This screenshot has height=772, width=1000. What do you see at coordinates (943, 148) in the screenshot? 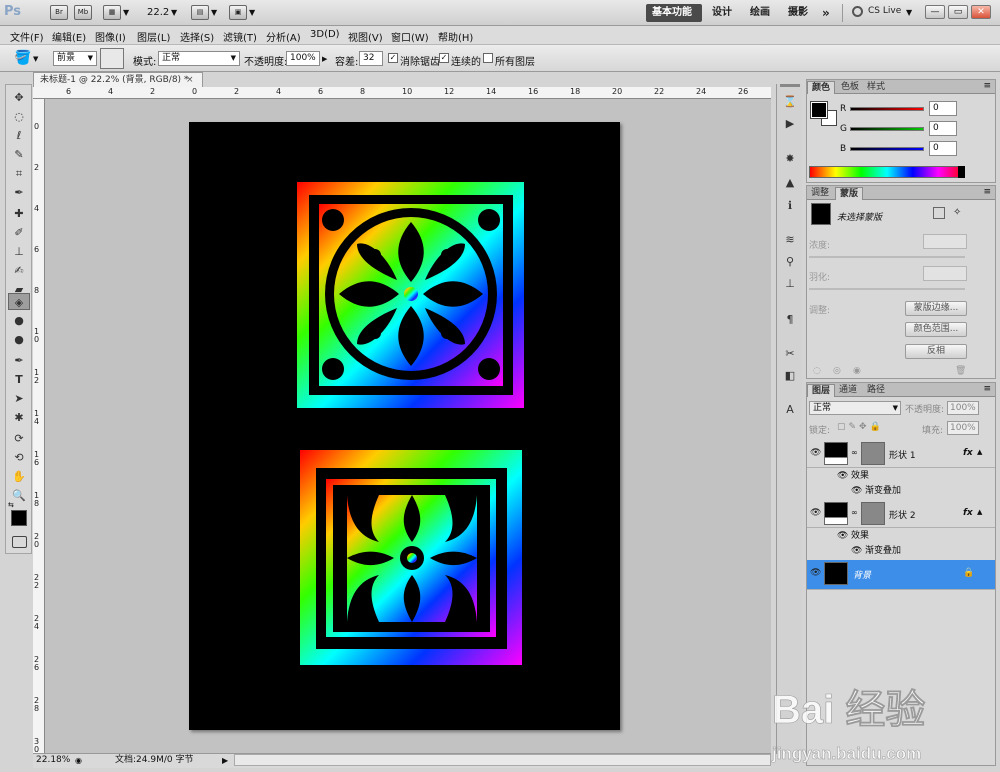
I see `b-value-input: 0` at bounding box center [943, 148].